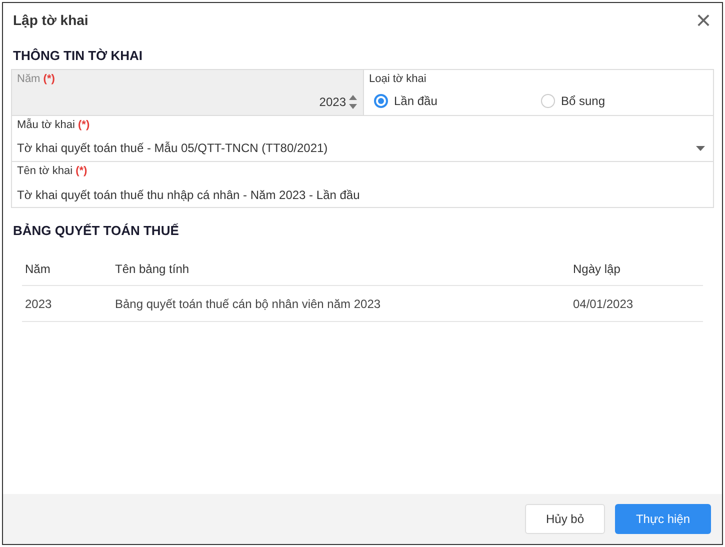 This screenshot has width=725, height=547. What do you see at coordinates (362, 184) in the screenshot?
I see `name-field: Tên tờ khai (*) Tờ khai quyết toán thuế thu nhập cá nhân - Năm 2023 - Lần đầu` at bounding box center [362, 184].